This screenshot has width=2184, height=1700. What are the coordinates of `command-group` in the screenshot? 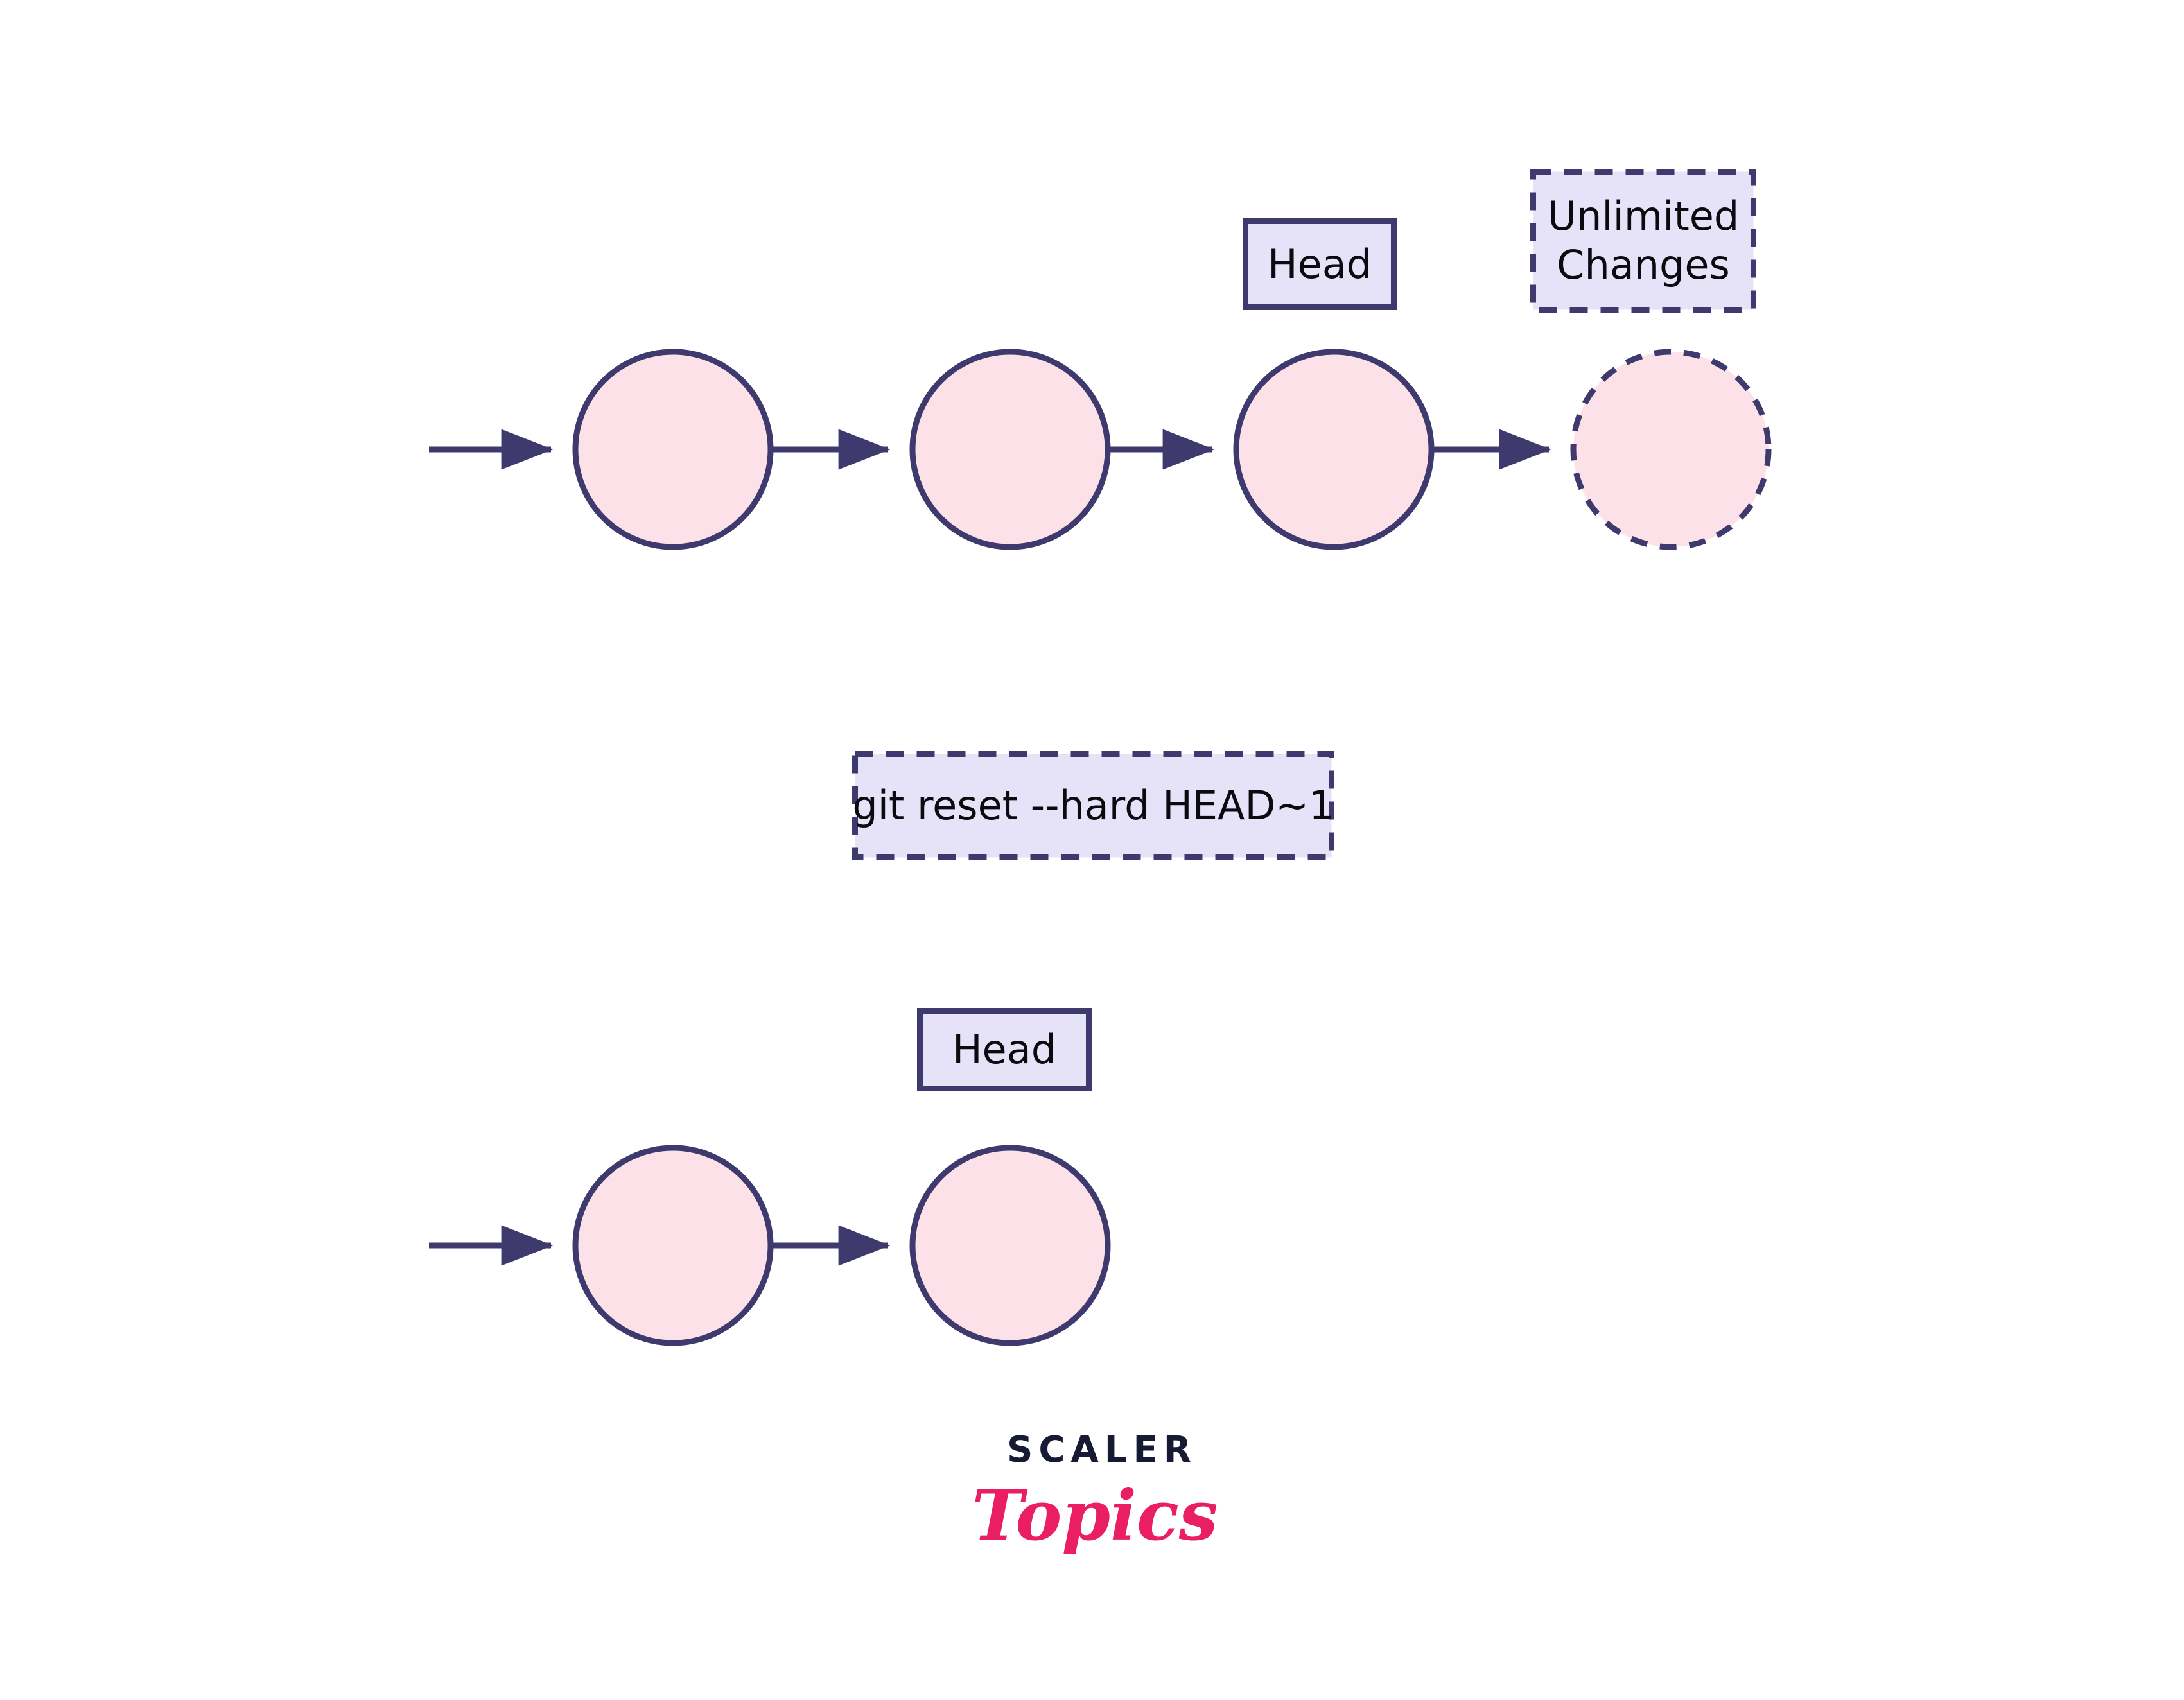 It's located at (1093, 806).